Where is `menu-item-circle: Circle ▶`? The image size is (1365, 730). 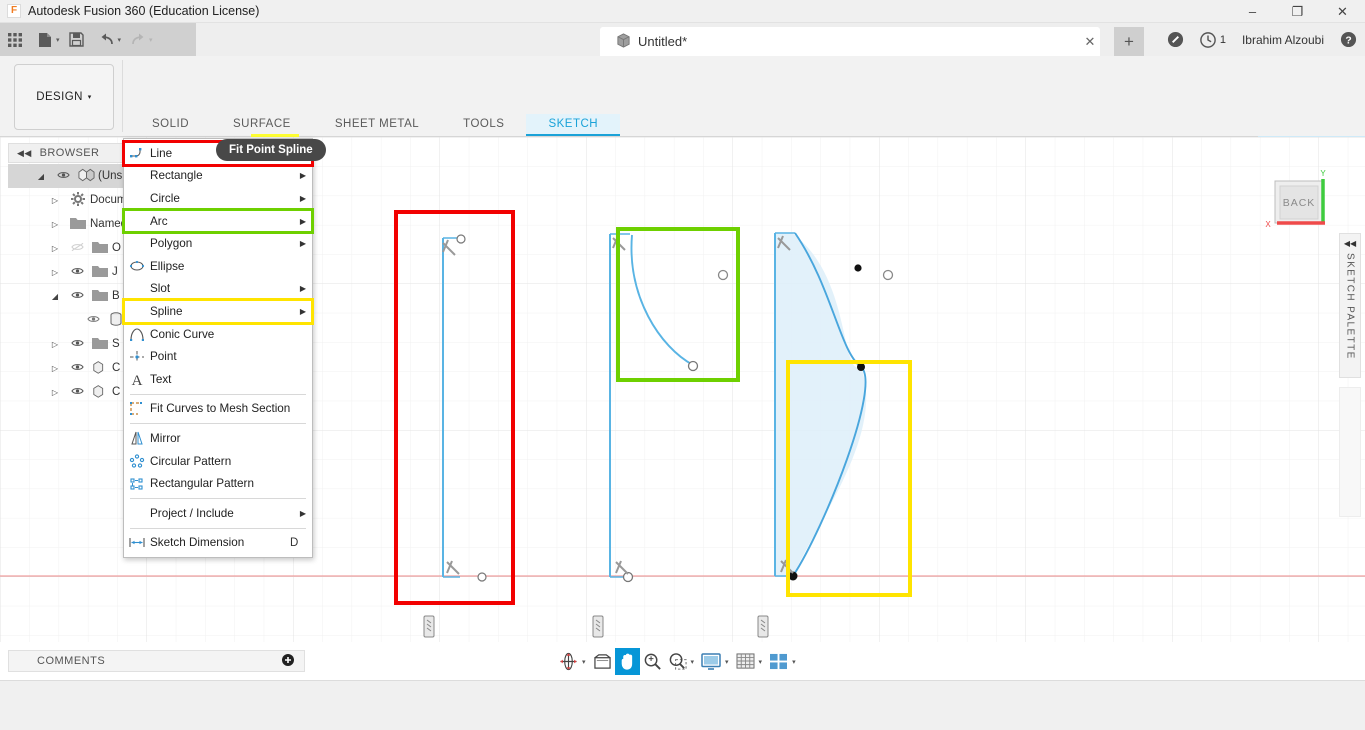
menu-item-circle: Circle ▶ is located at coordinates (218, 198).